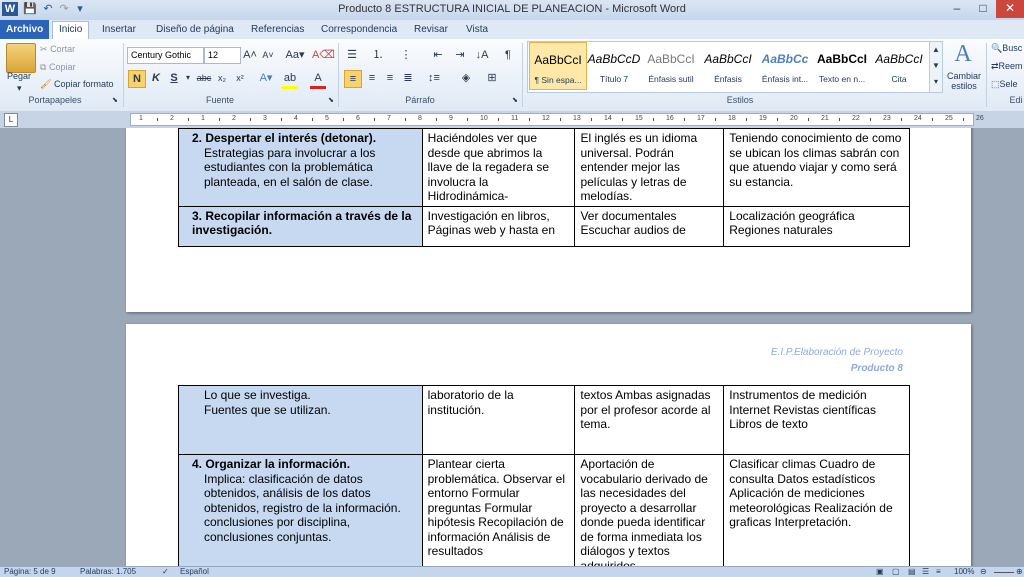  Describe the element at coordinates (277, 30) in the screenshot. I see `tab-referencias: Referencias` at that location.